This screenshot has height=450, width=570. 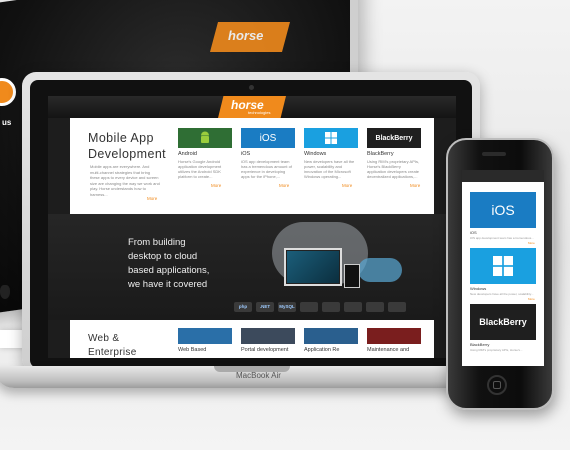 What do you see at coordinates (246, 154) in the screenshot?
I see `tile-label: iOS` at bounding box center [246, 154].